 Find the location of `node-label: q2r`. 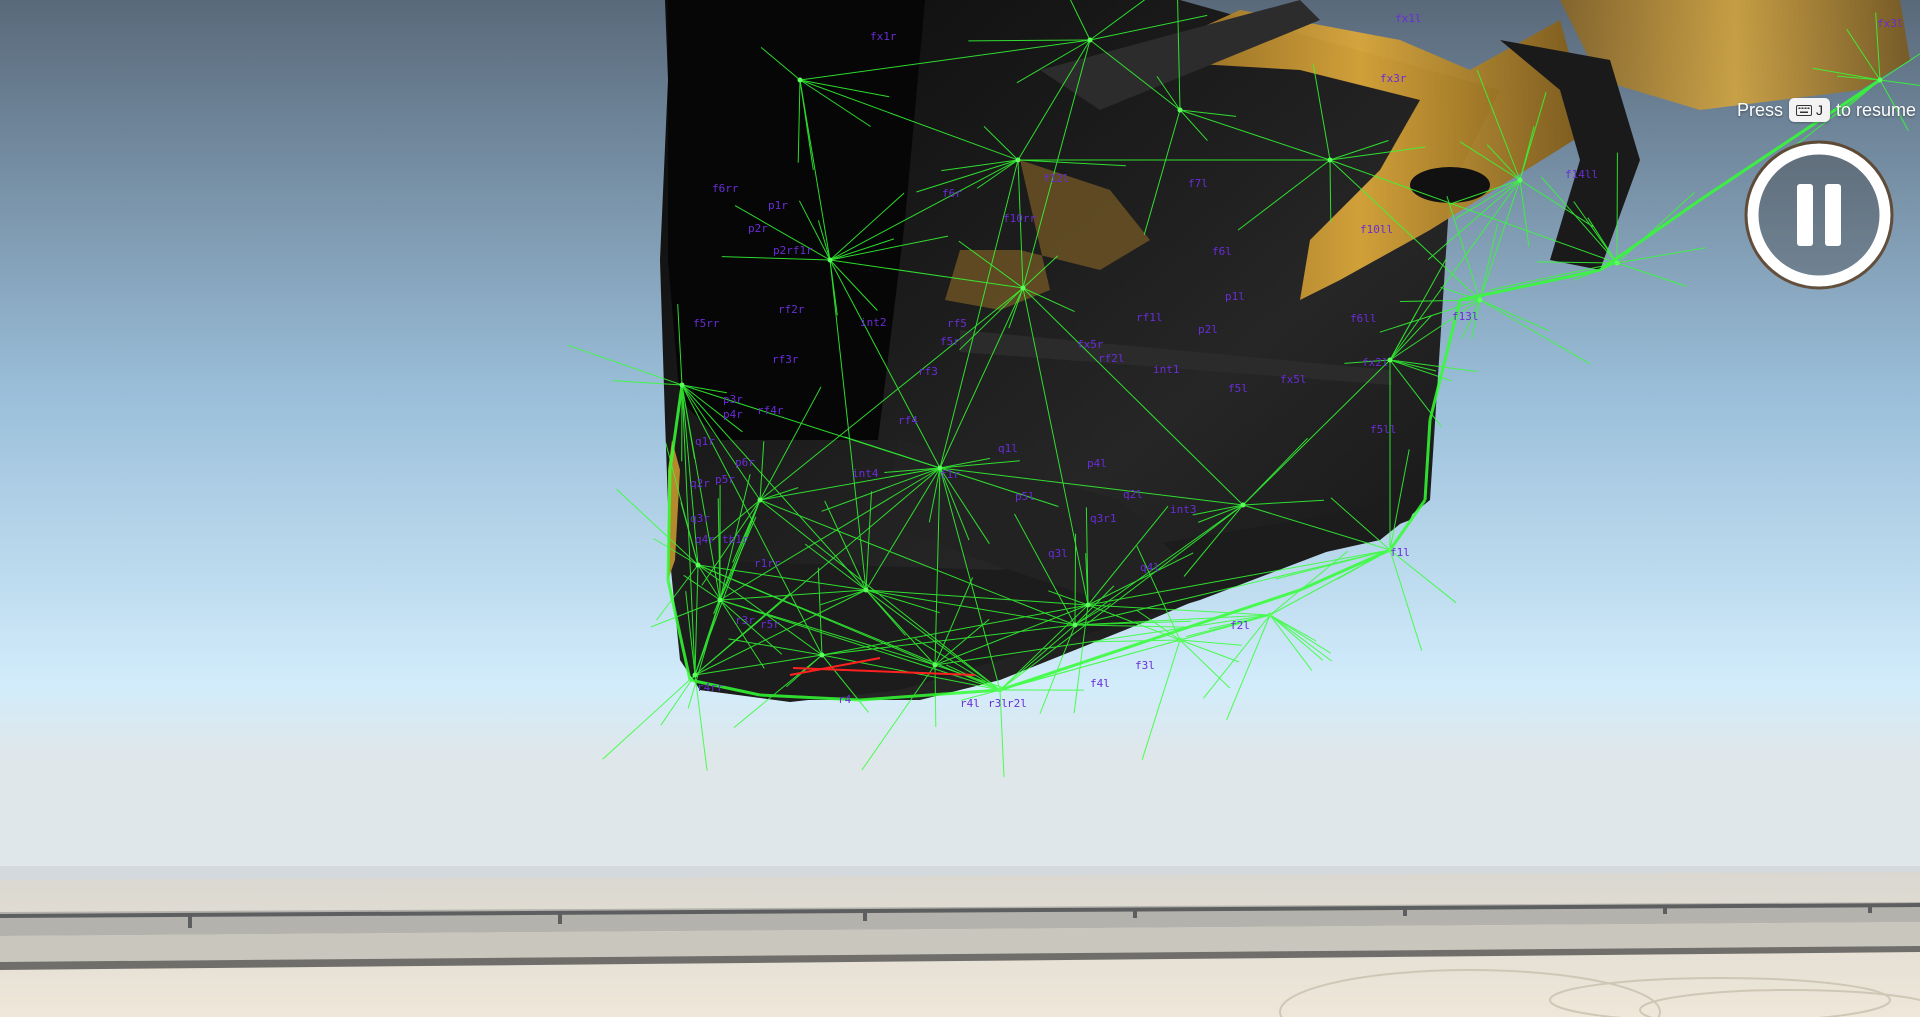

node-label: q2r is located at coordinates (700, 483).